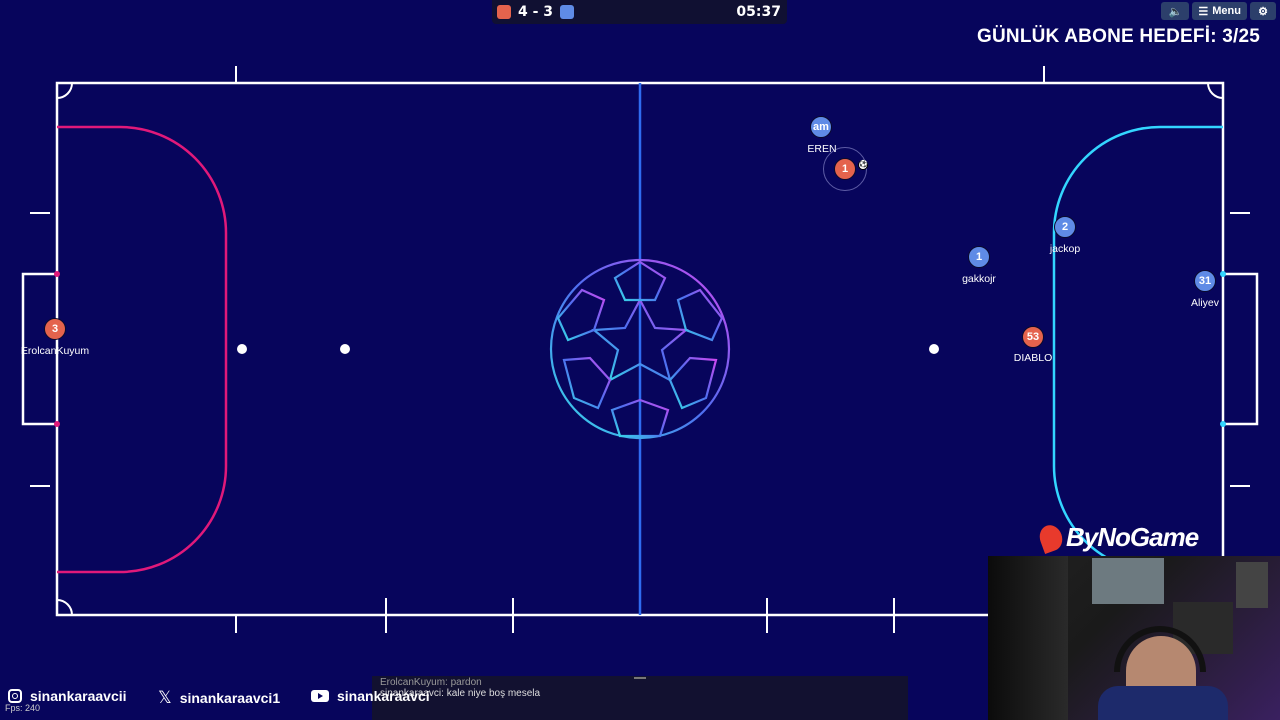  I want to click on player-disc: 3, so click(55, 329).